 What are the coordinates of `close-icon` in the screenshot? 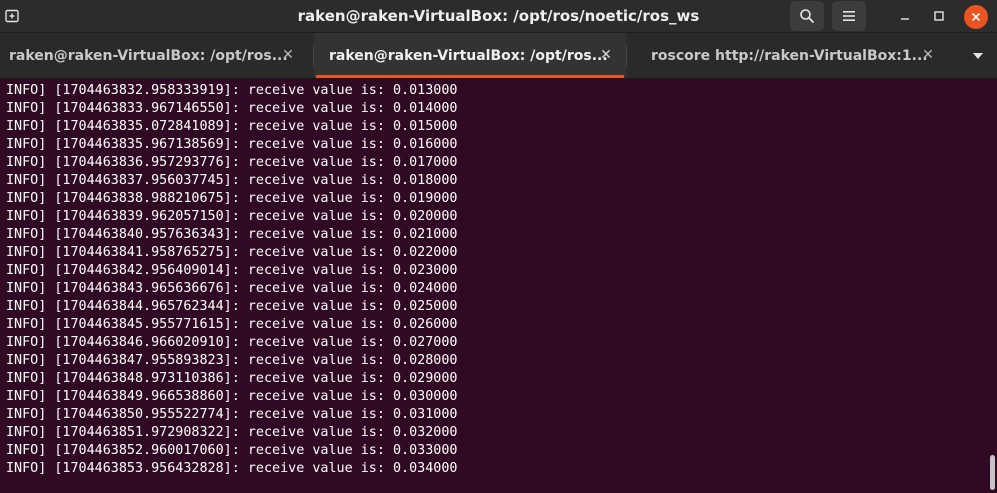 It's located at (976, 17).